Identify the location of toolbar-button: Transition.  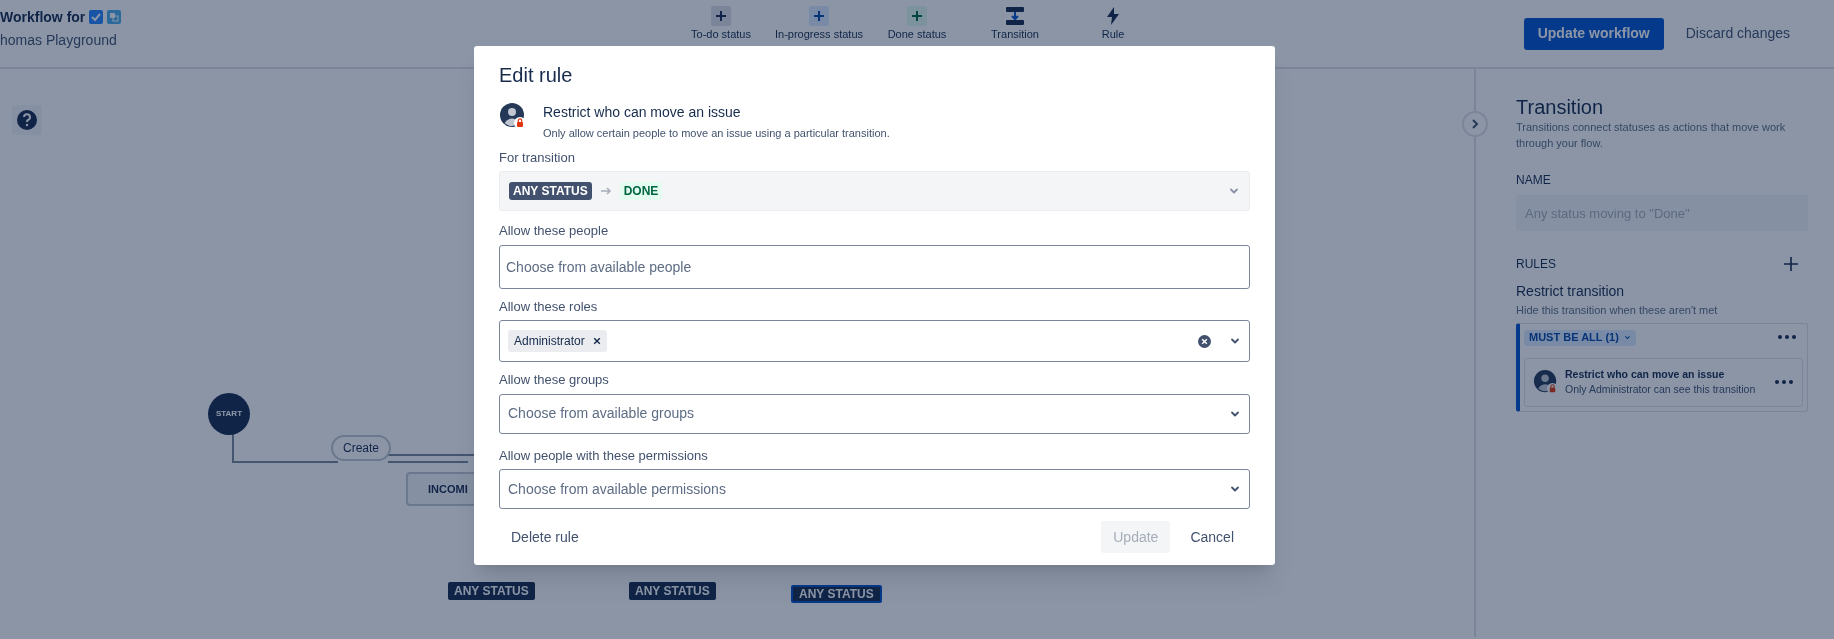
(1015, 23).